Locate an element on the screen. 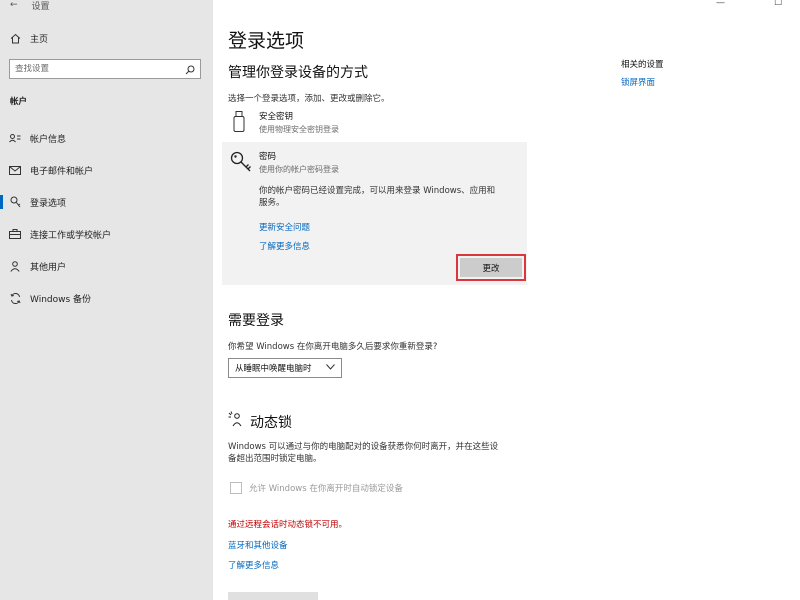 This screenshot has width=800, height=600. password-info-line2: 服务。 is located at coordinates (272, 203).